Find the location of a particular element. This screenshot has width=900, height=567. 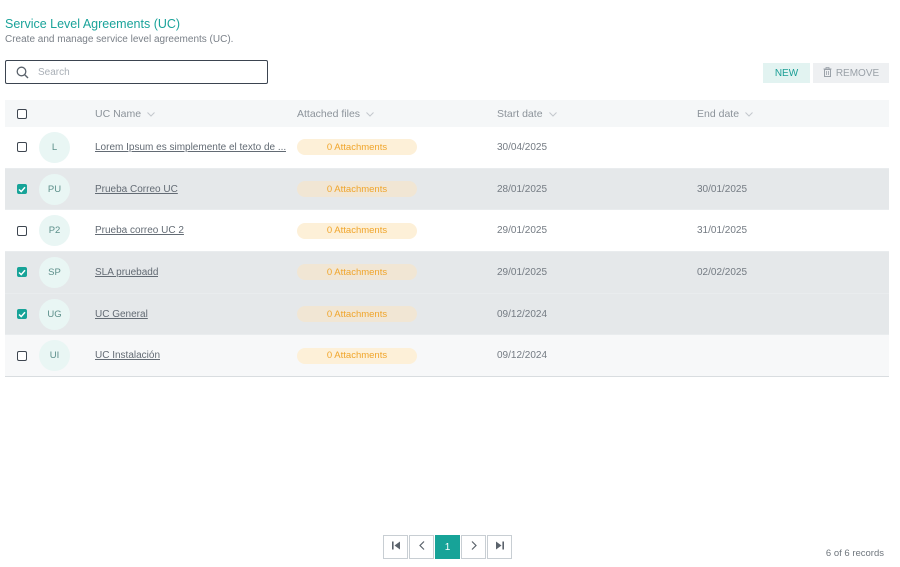

last-page-button is located at coordinates (499, 547).